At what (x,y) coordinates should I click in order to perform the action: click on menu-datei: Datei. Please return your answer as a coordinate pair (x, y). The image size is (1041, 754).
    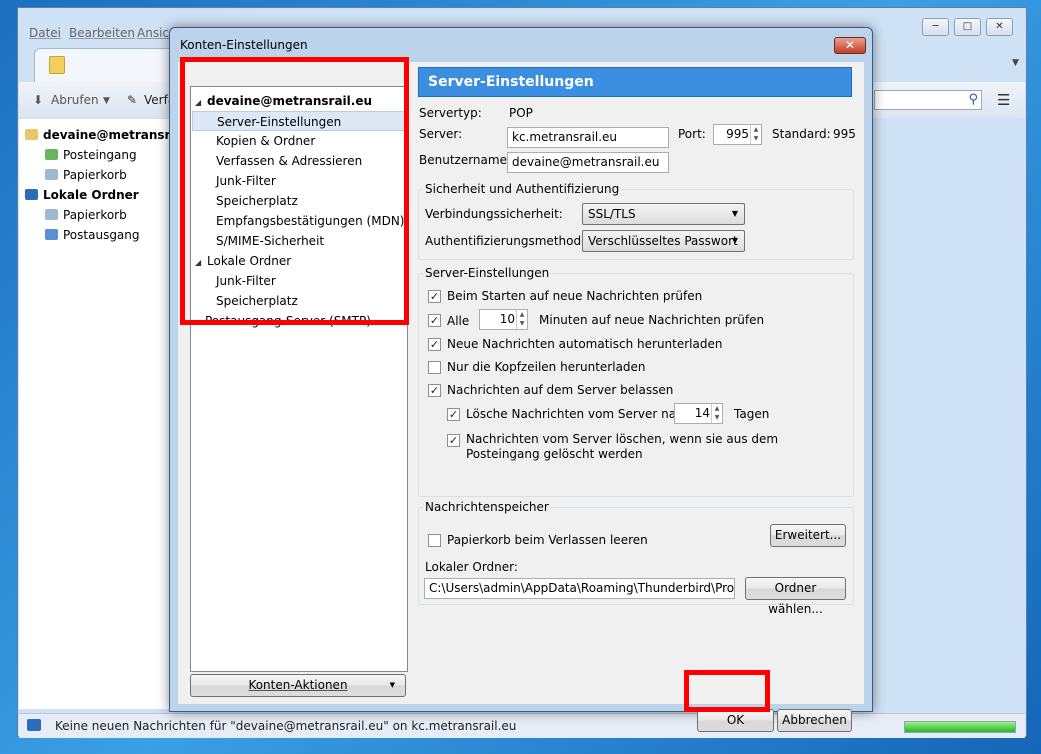
    Looking at the image, I should click on (45, 33).